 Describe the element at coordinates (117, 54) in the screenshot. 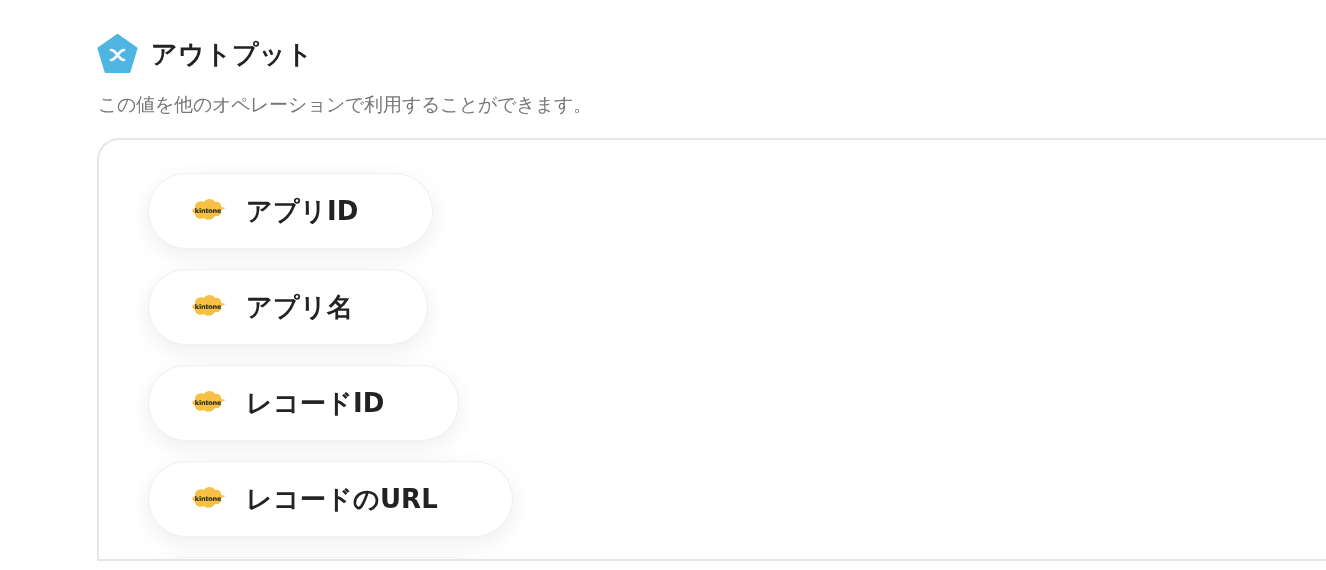

I see `pentagon-icon` at that location.